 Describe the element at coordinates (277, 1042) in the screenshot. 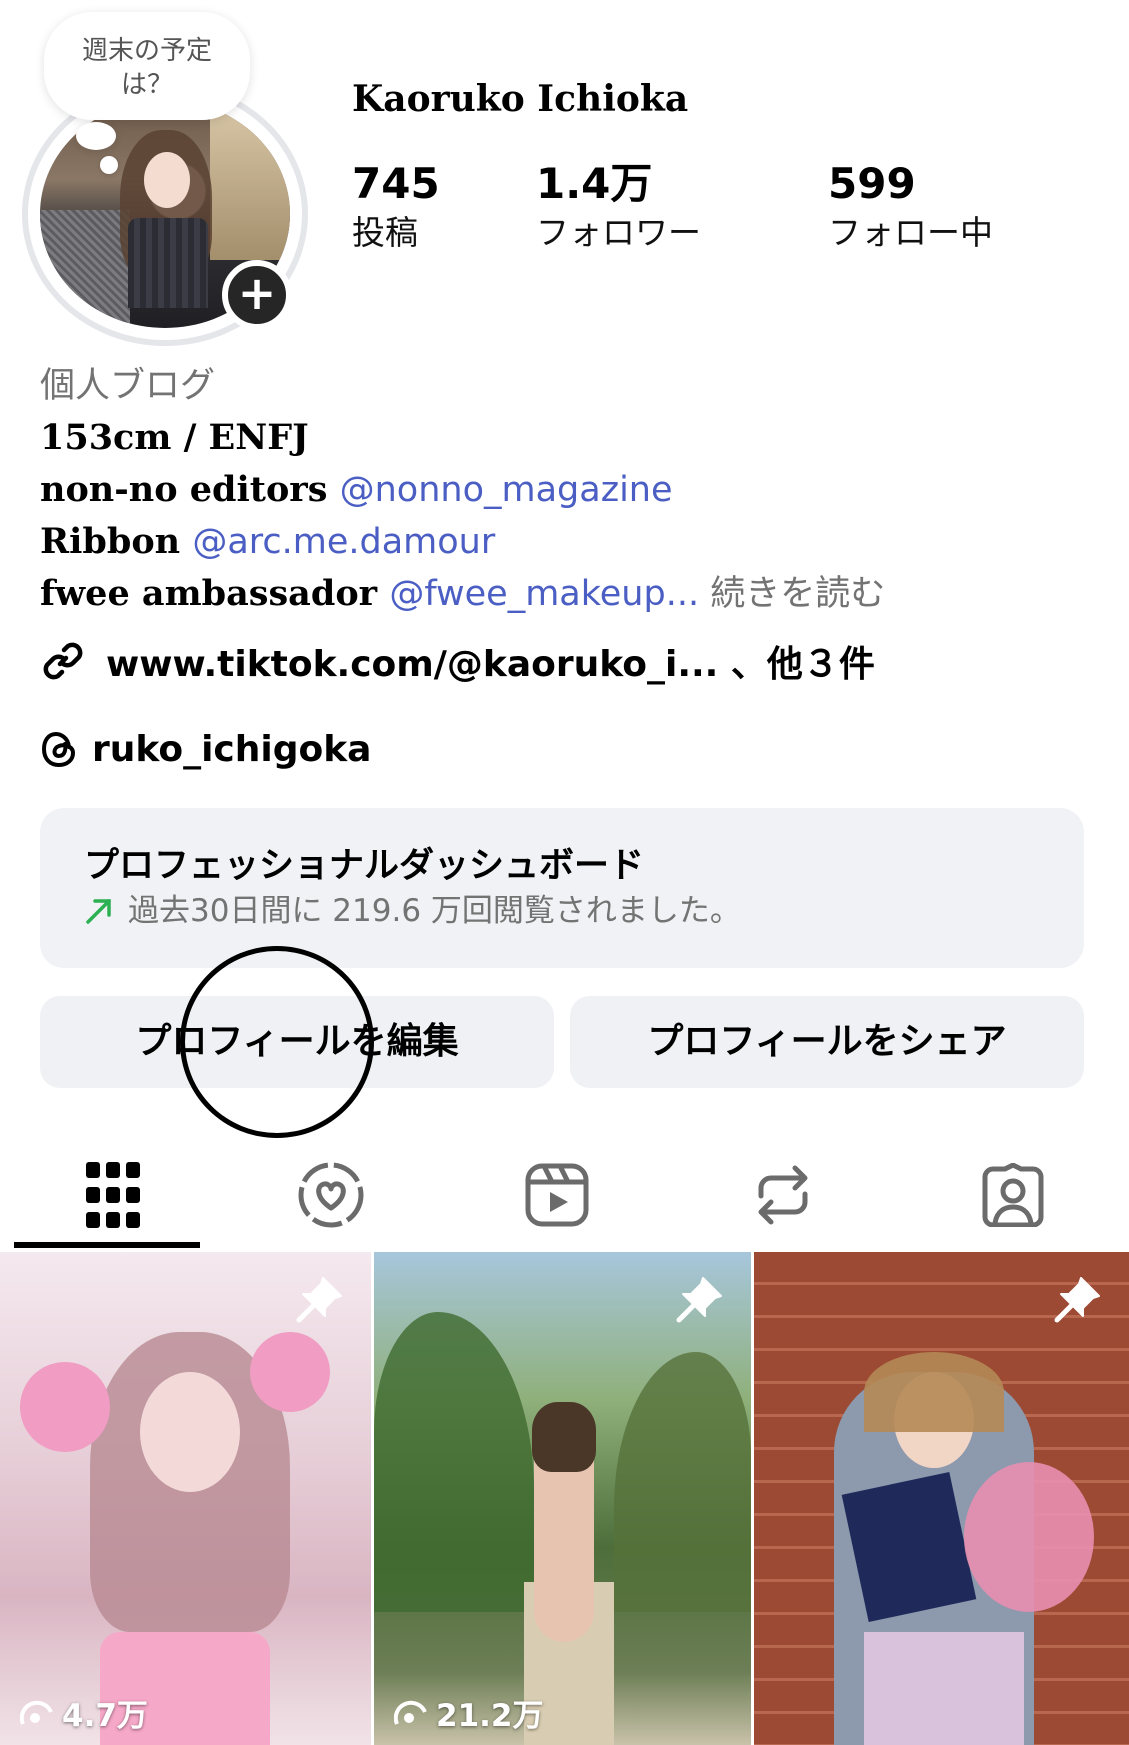

I see `tap-indicator-circle` at that location.